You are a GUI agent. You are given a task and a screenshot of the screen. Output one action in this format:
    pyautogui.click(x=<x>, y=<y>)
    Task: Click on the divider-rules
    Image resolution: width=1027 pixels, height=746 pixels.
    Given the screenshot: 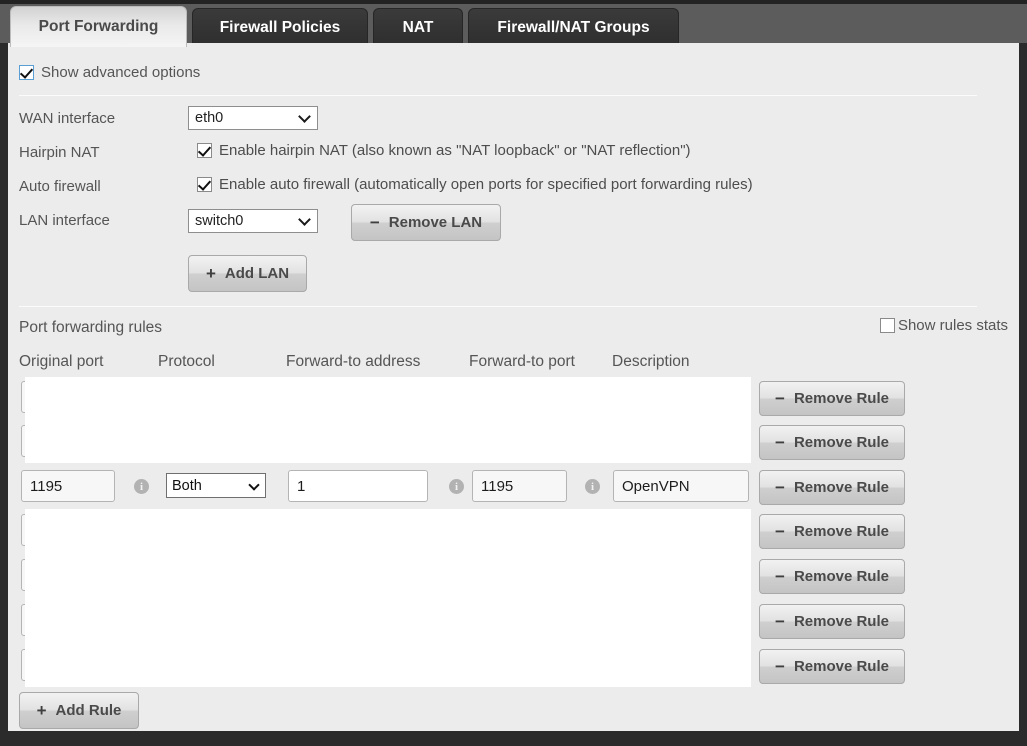 What is the action you would take?
    pyautogui.click(x=498, y=306)
    